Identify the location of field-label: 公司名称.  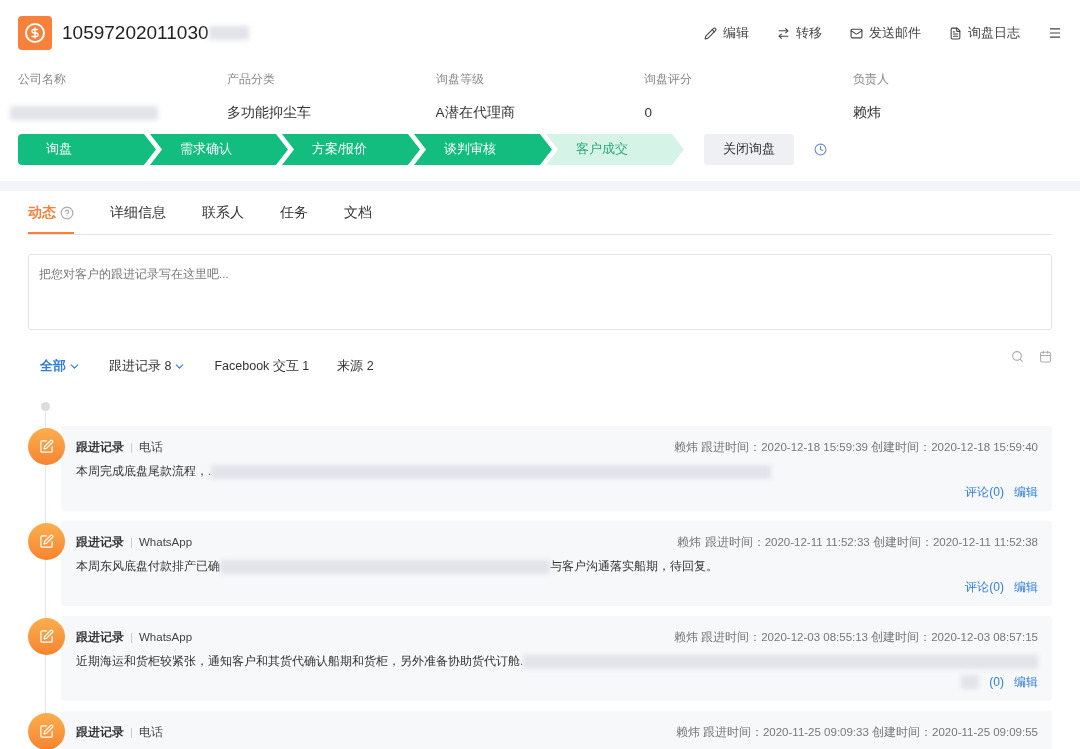
(42, 79).